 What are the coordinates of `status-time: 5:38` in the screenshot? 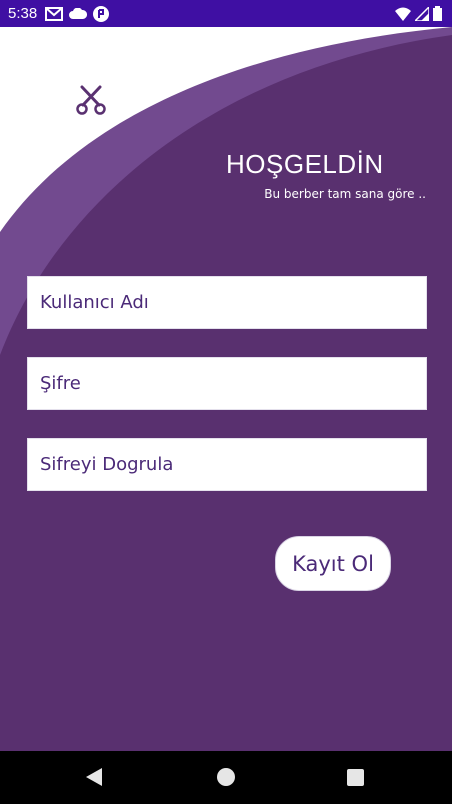 It's located at (23, 13).